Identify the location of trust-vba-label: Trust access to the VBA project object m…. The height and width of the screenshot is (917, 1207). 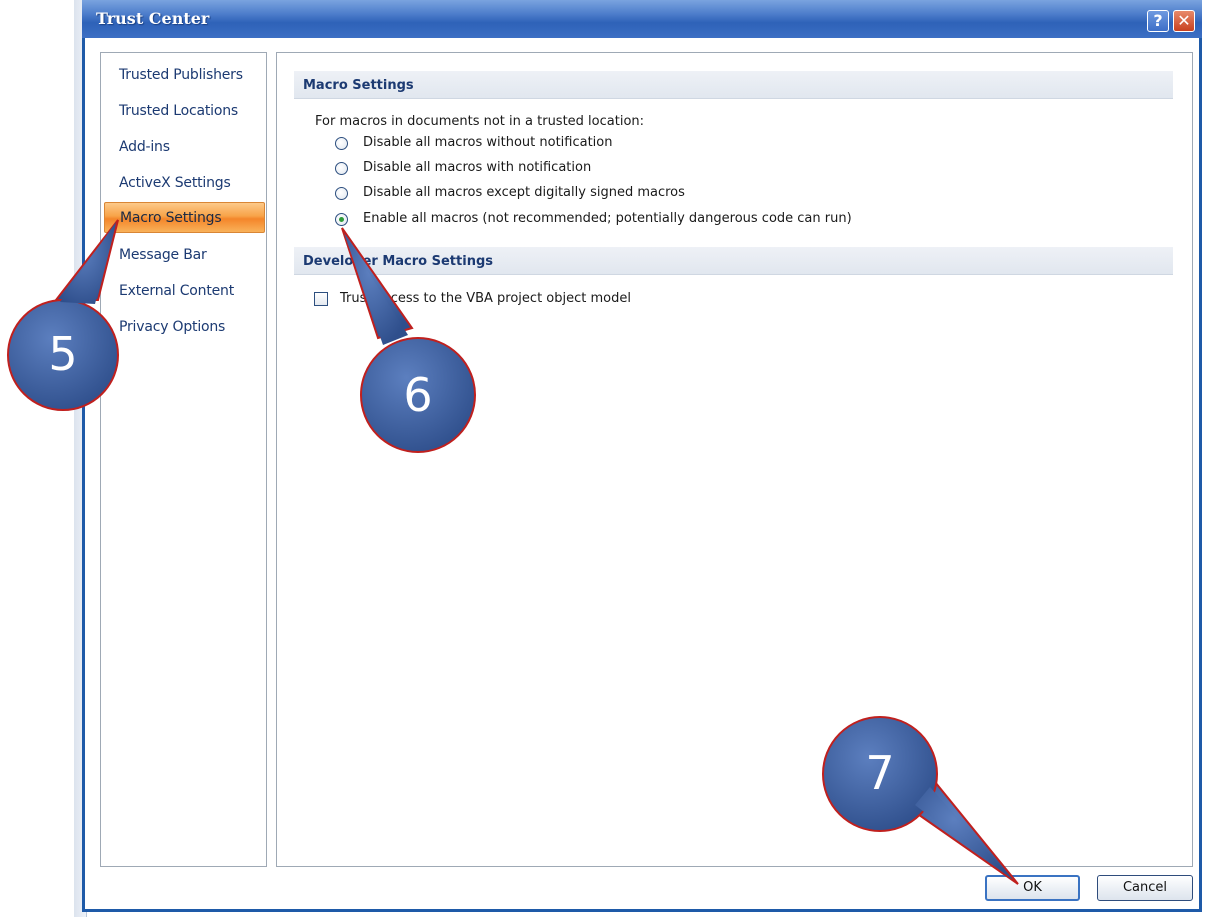
(485, 298).